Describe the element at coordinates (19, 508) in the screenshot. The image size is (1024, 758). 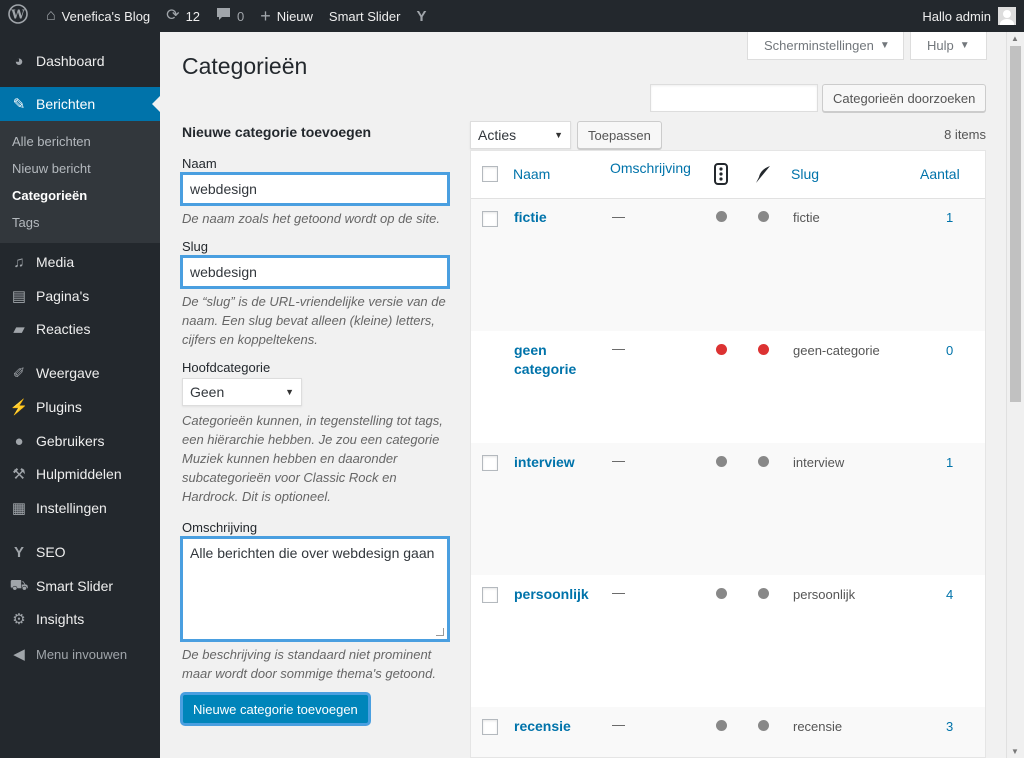
I see `settings-icon: ▦` at that location.